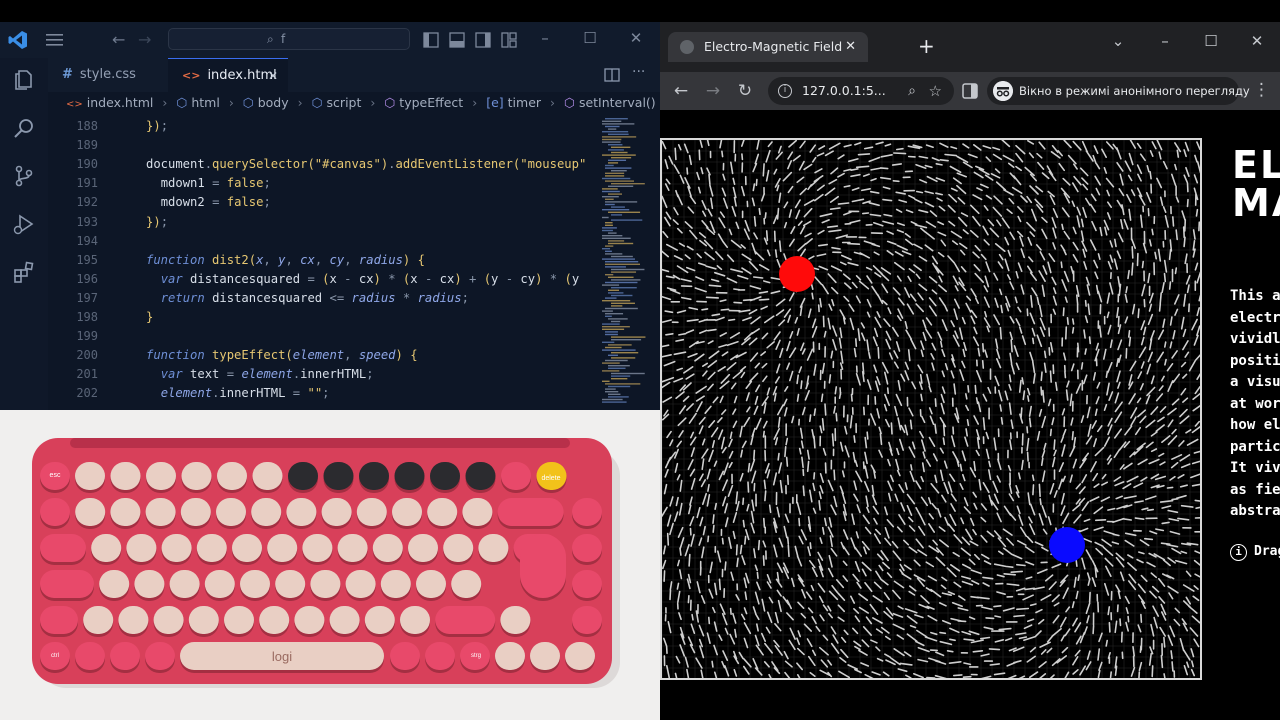 This screenshot has width=1280, height=720. What do you see at coordinates (509, 40) in the screenshot?
I see `customize-layout-icon` at bounding box center [509, 40].